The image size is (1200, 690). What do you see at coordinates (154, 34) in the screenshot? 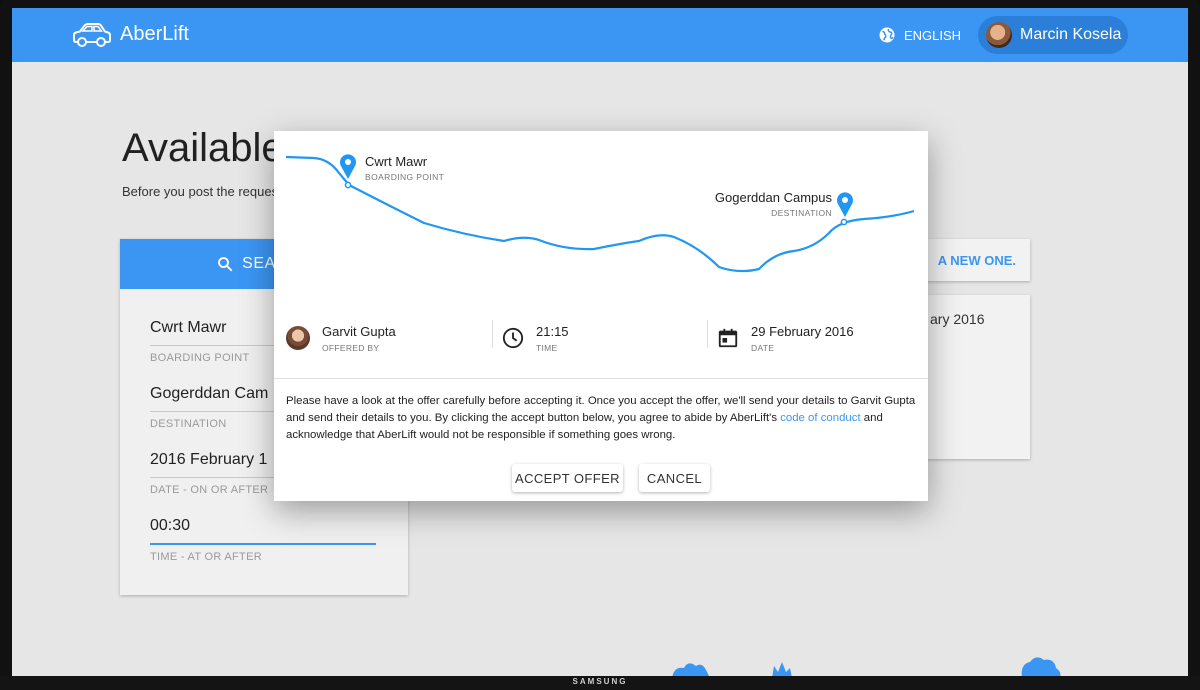
I see `app-title: AberLift` at bounding box center [154, 34].